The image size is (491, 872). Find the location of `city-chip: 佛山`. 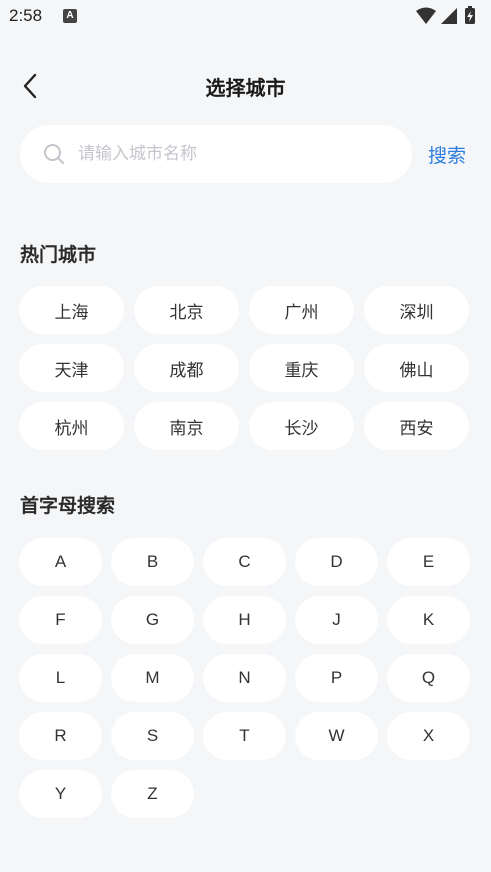

city-chip: 佛山 is located at coordinates (416, 368).